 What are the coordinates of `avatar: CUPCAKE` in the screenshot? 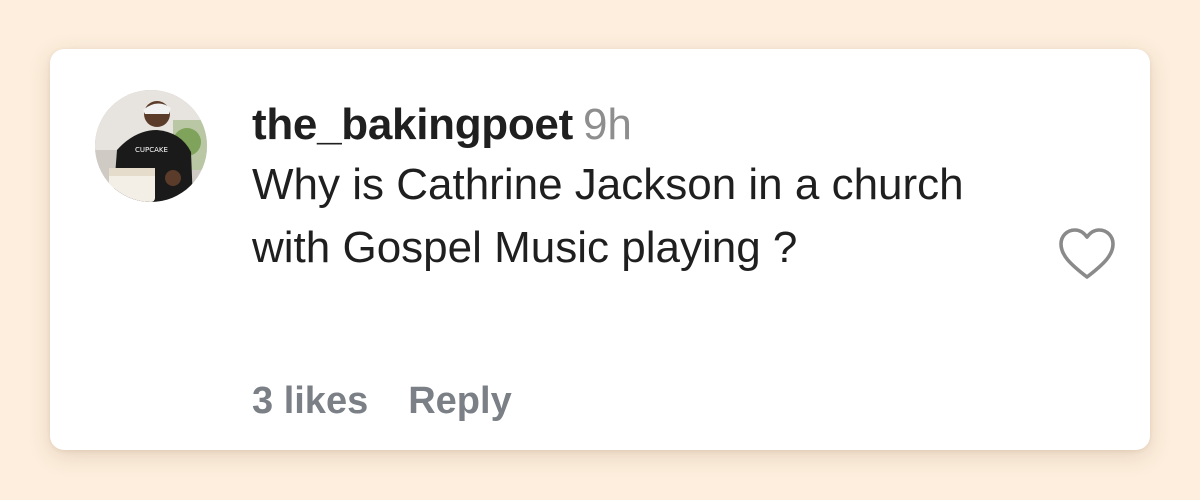 It's located at (151, 146).